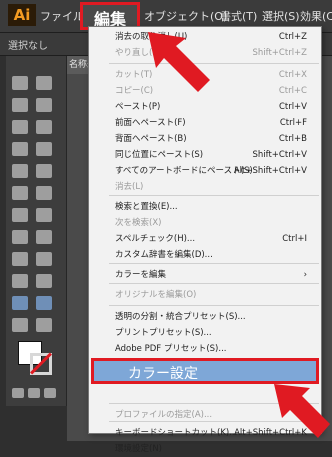  Describe the element at coordinates (44, 325) in the screenshot. I see `slice-tool-icon` at that location.